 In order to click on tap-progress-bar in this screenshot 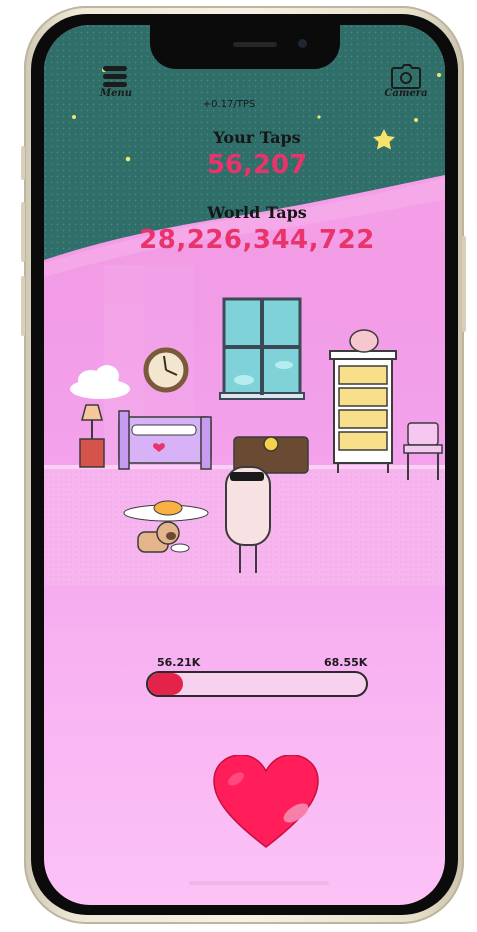, I will do `click(257, 684)`.